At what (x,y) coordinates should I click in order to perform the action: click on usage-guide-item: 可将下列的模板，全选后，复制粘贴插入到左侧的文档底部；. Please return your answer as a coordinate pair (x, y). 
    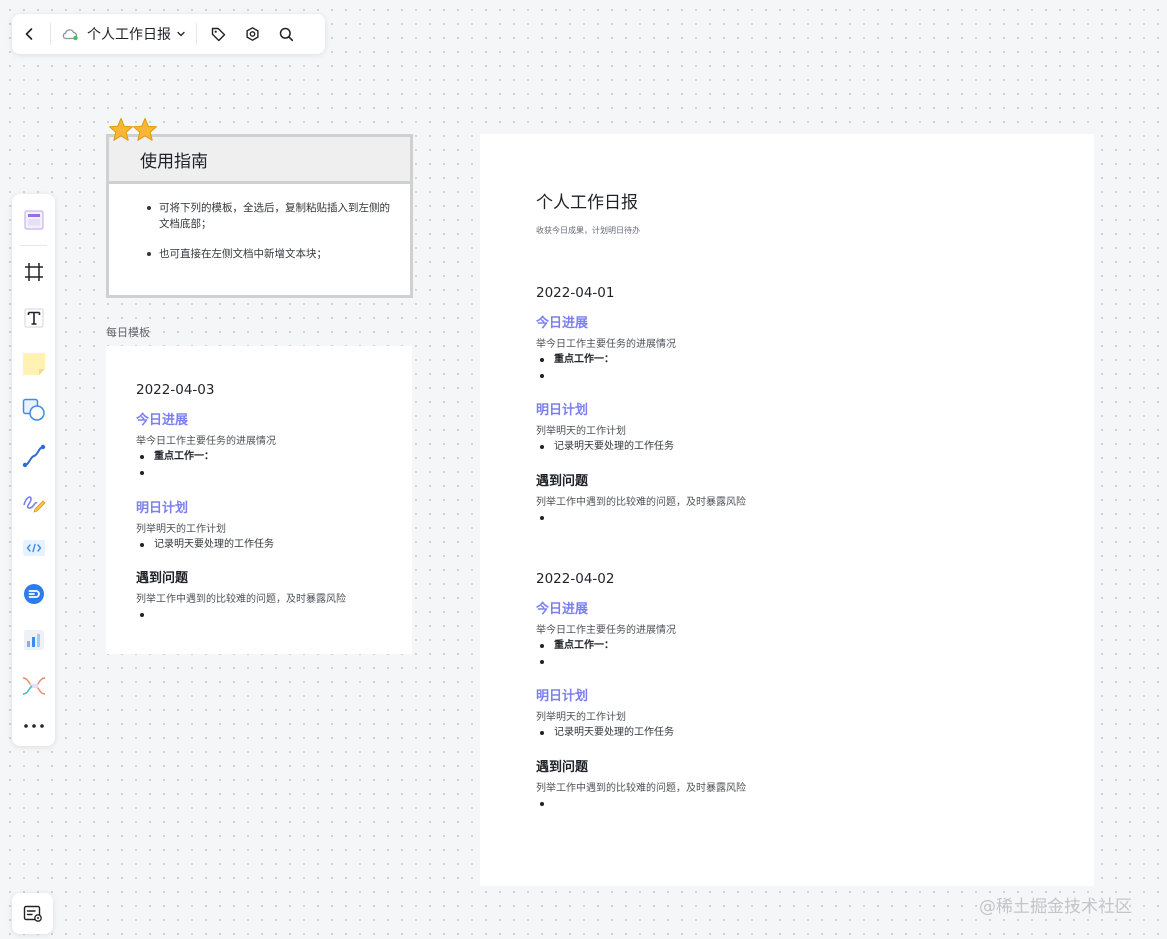
    Looking at the image, I should click on (259, 216).